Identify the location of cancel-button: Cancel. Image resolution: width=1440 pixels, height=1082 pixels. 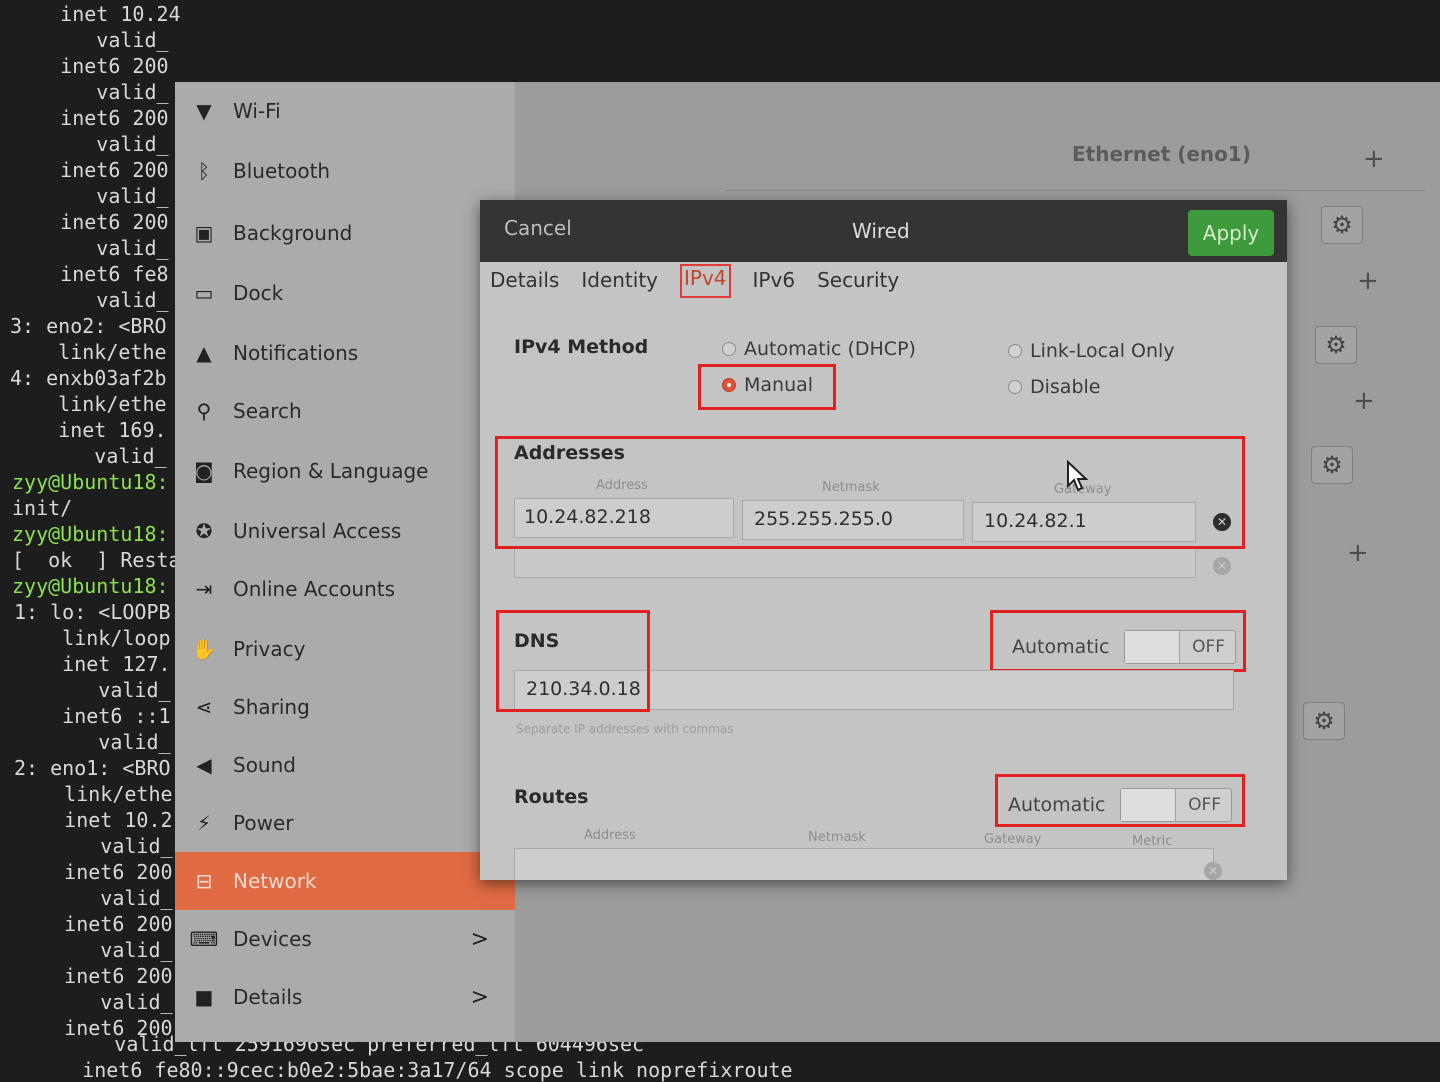
(538, 228).